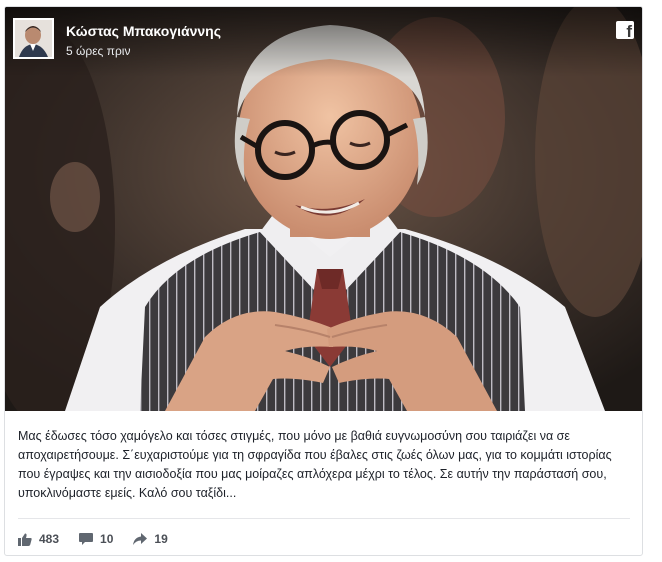 This screenshot has height=562, width=662. What do you see at coordinates (25, 539) in the screenshot?
I see `thumbs-up-icon` at bounding box center [25, 539].